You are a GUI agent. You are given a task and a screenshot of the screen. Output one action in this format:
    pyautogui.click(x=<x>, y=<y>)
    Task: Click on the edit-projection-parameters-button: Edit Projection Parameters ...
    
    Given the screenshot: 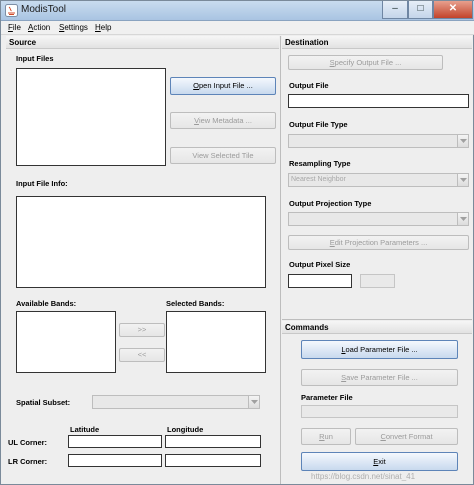 What is the action you would take?
    pyautogui.click(x=378, y=242)
    